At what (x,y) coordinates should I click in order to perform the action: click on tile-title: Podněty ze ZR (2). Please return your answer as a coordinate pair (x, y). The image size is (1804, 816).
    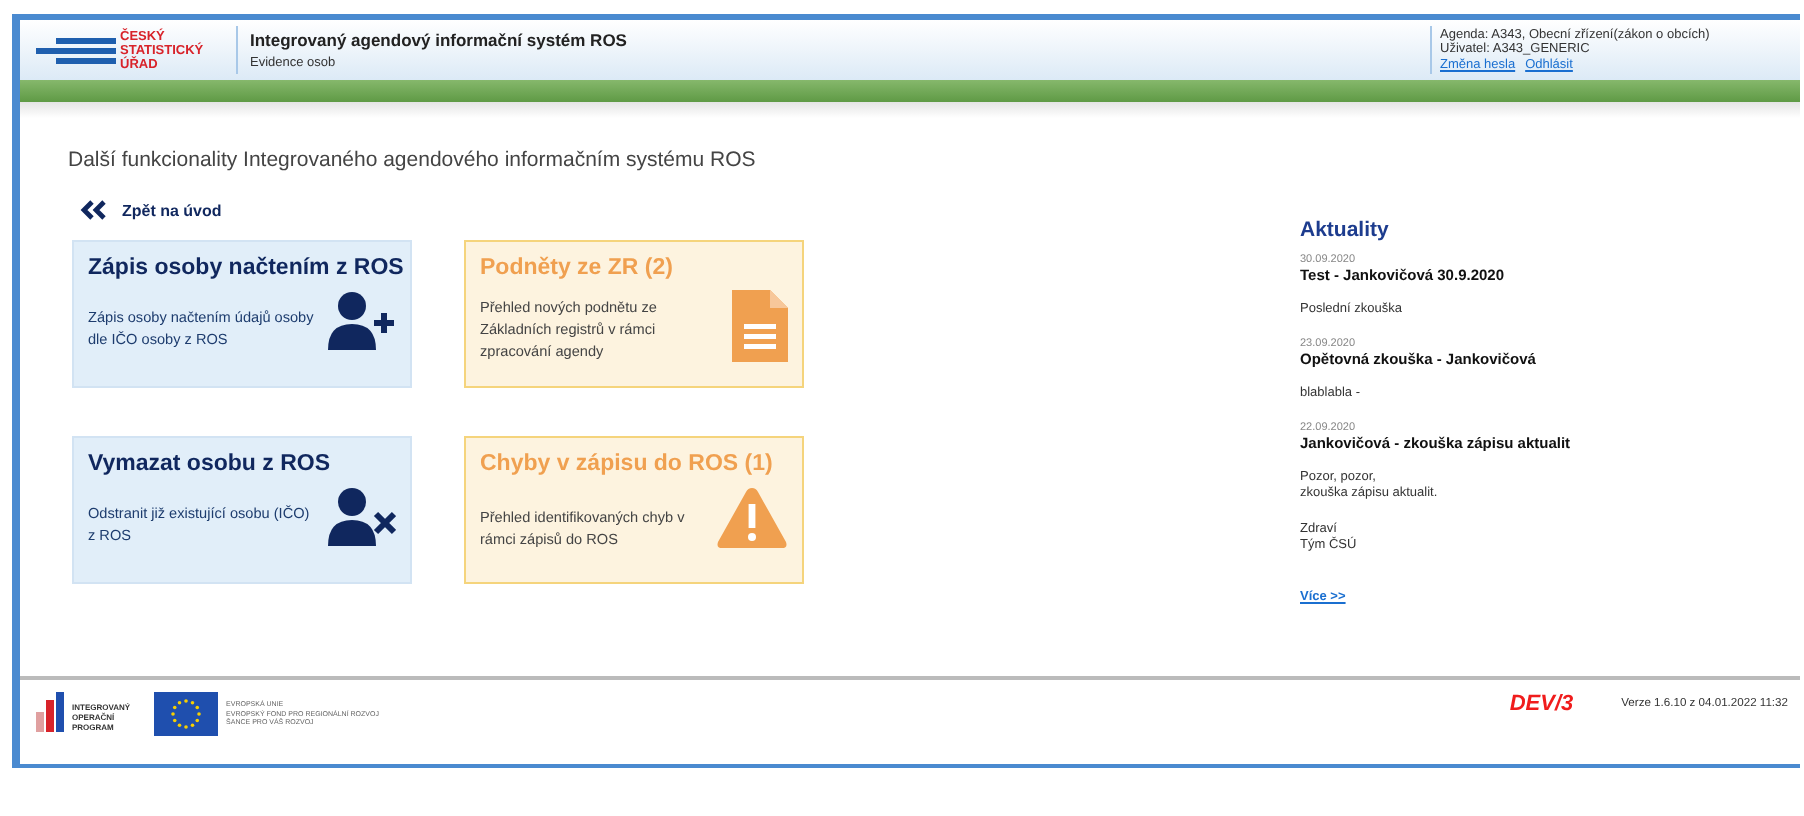
    Looking at the image, I should click on (577, 268).